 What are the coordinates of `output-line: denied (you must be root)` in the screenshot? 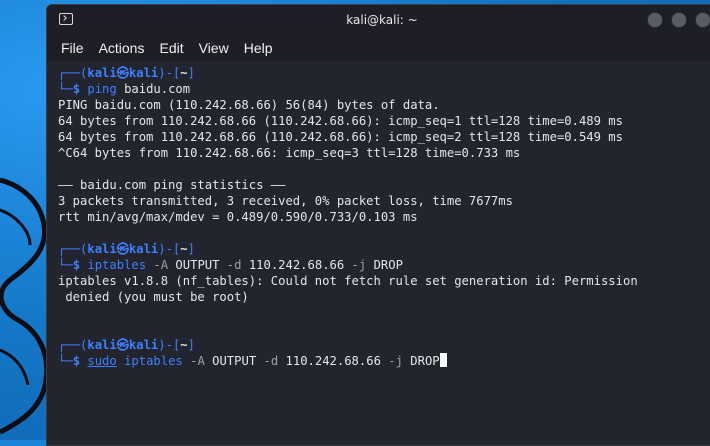 It's located at (153, 297).